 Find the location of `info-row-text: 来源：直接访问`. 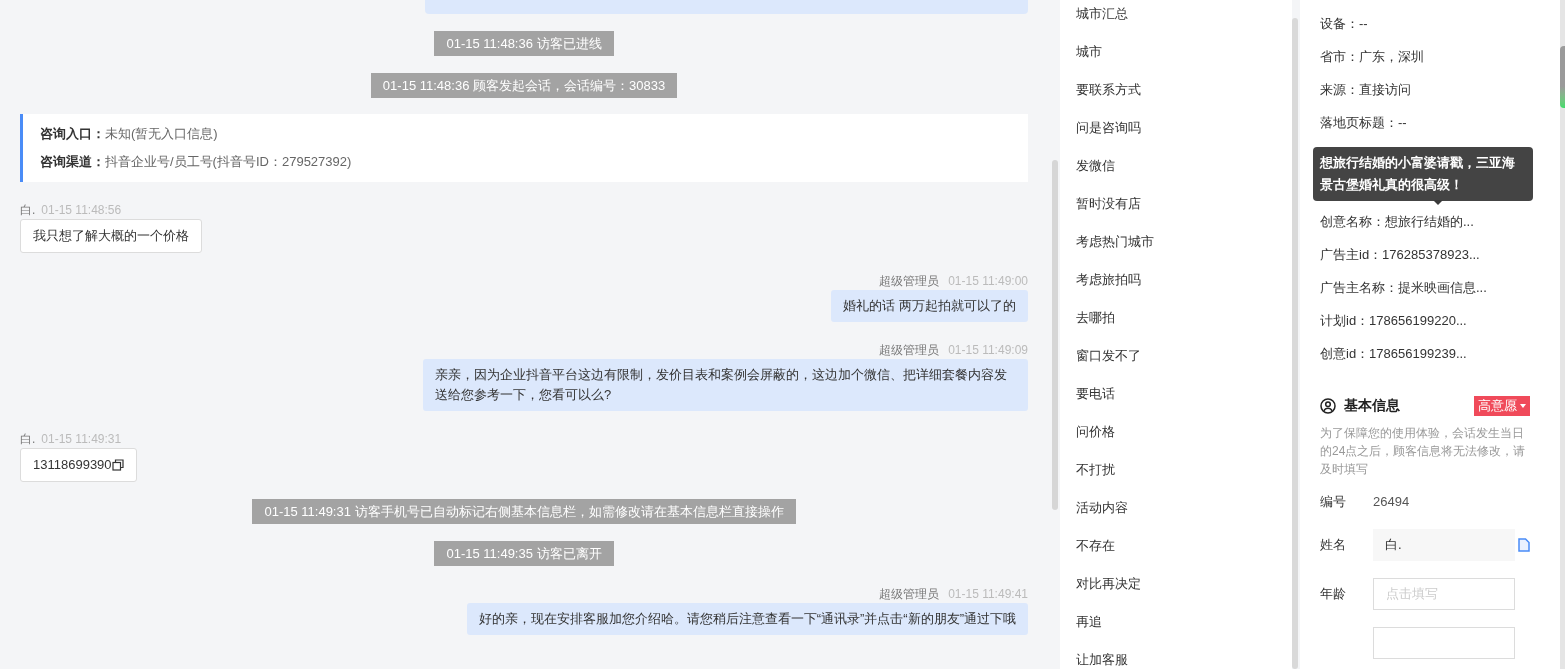

info-row-text: 来源：直接访问 is located at coordinates (1366, 89).